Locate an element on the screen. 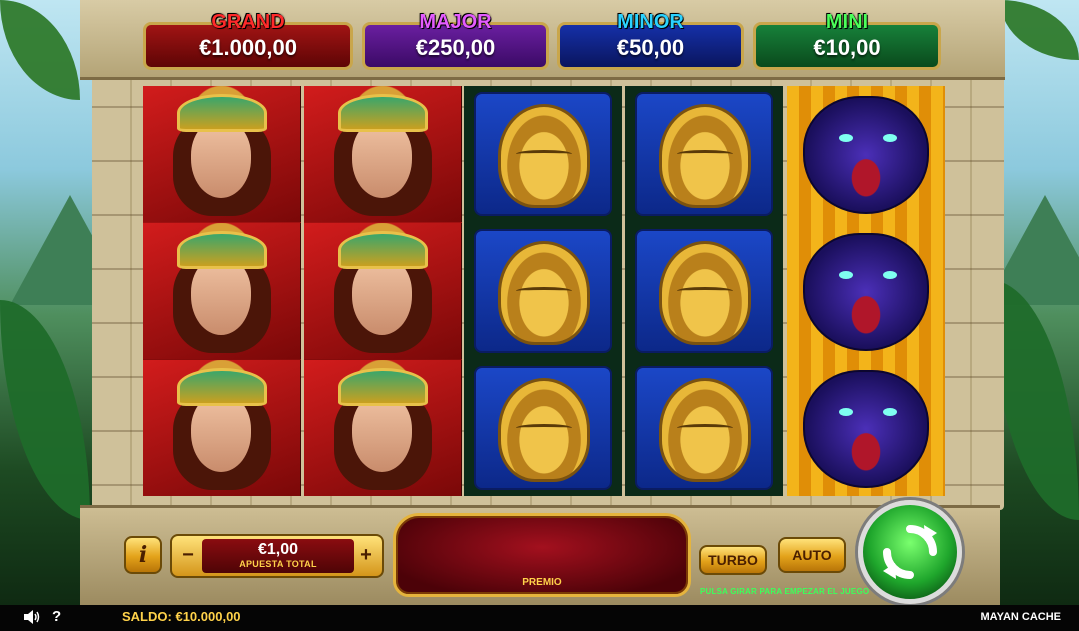 Image resolution: width=1079 pixels, height=631 pixels. game-title: MAYAN CACHE is located at coordinates (1020, 617).